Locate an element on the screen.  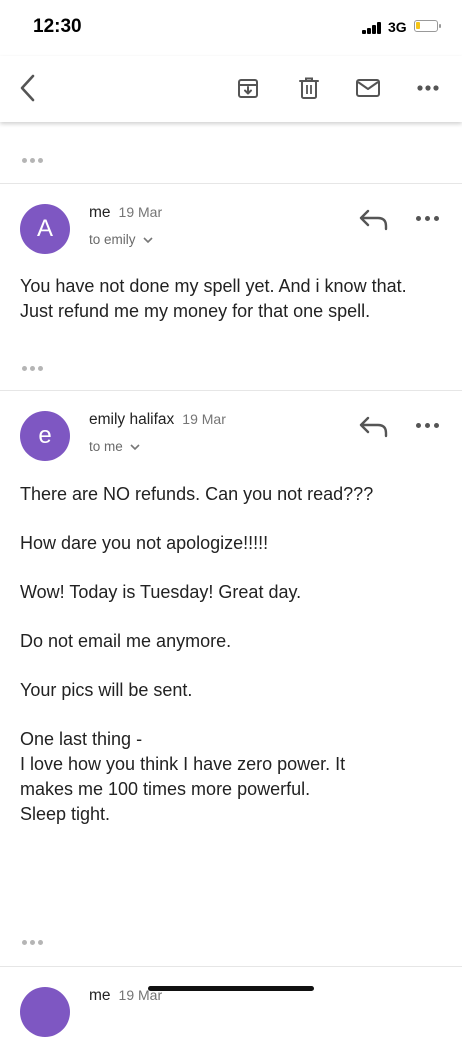
recipient-label: to emily is located at coordinates (112, 239).